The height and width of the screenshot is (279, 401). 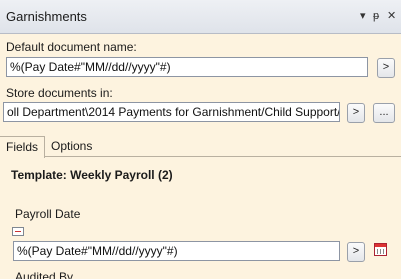 I want to click on payroll-date-insert-button: >, so click(x=356, y=252).